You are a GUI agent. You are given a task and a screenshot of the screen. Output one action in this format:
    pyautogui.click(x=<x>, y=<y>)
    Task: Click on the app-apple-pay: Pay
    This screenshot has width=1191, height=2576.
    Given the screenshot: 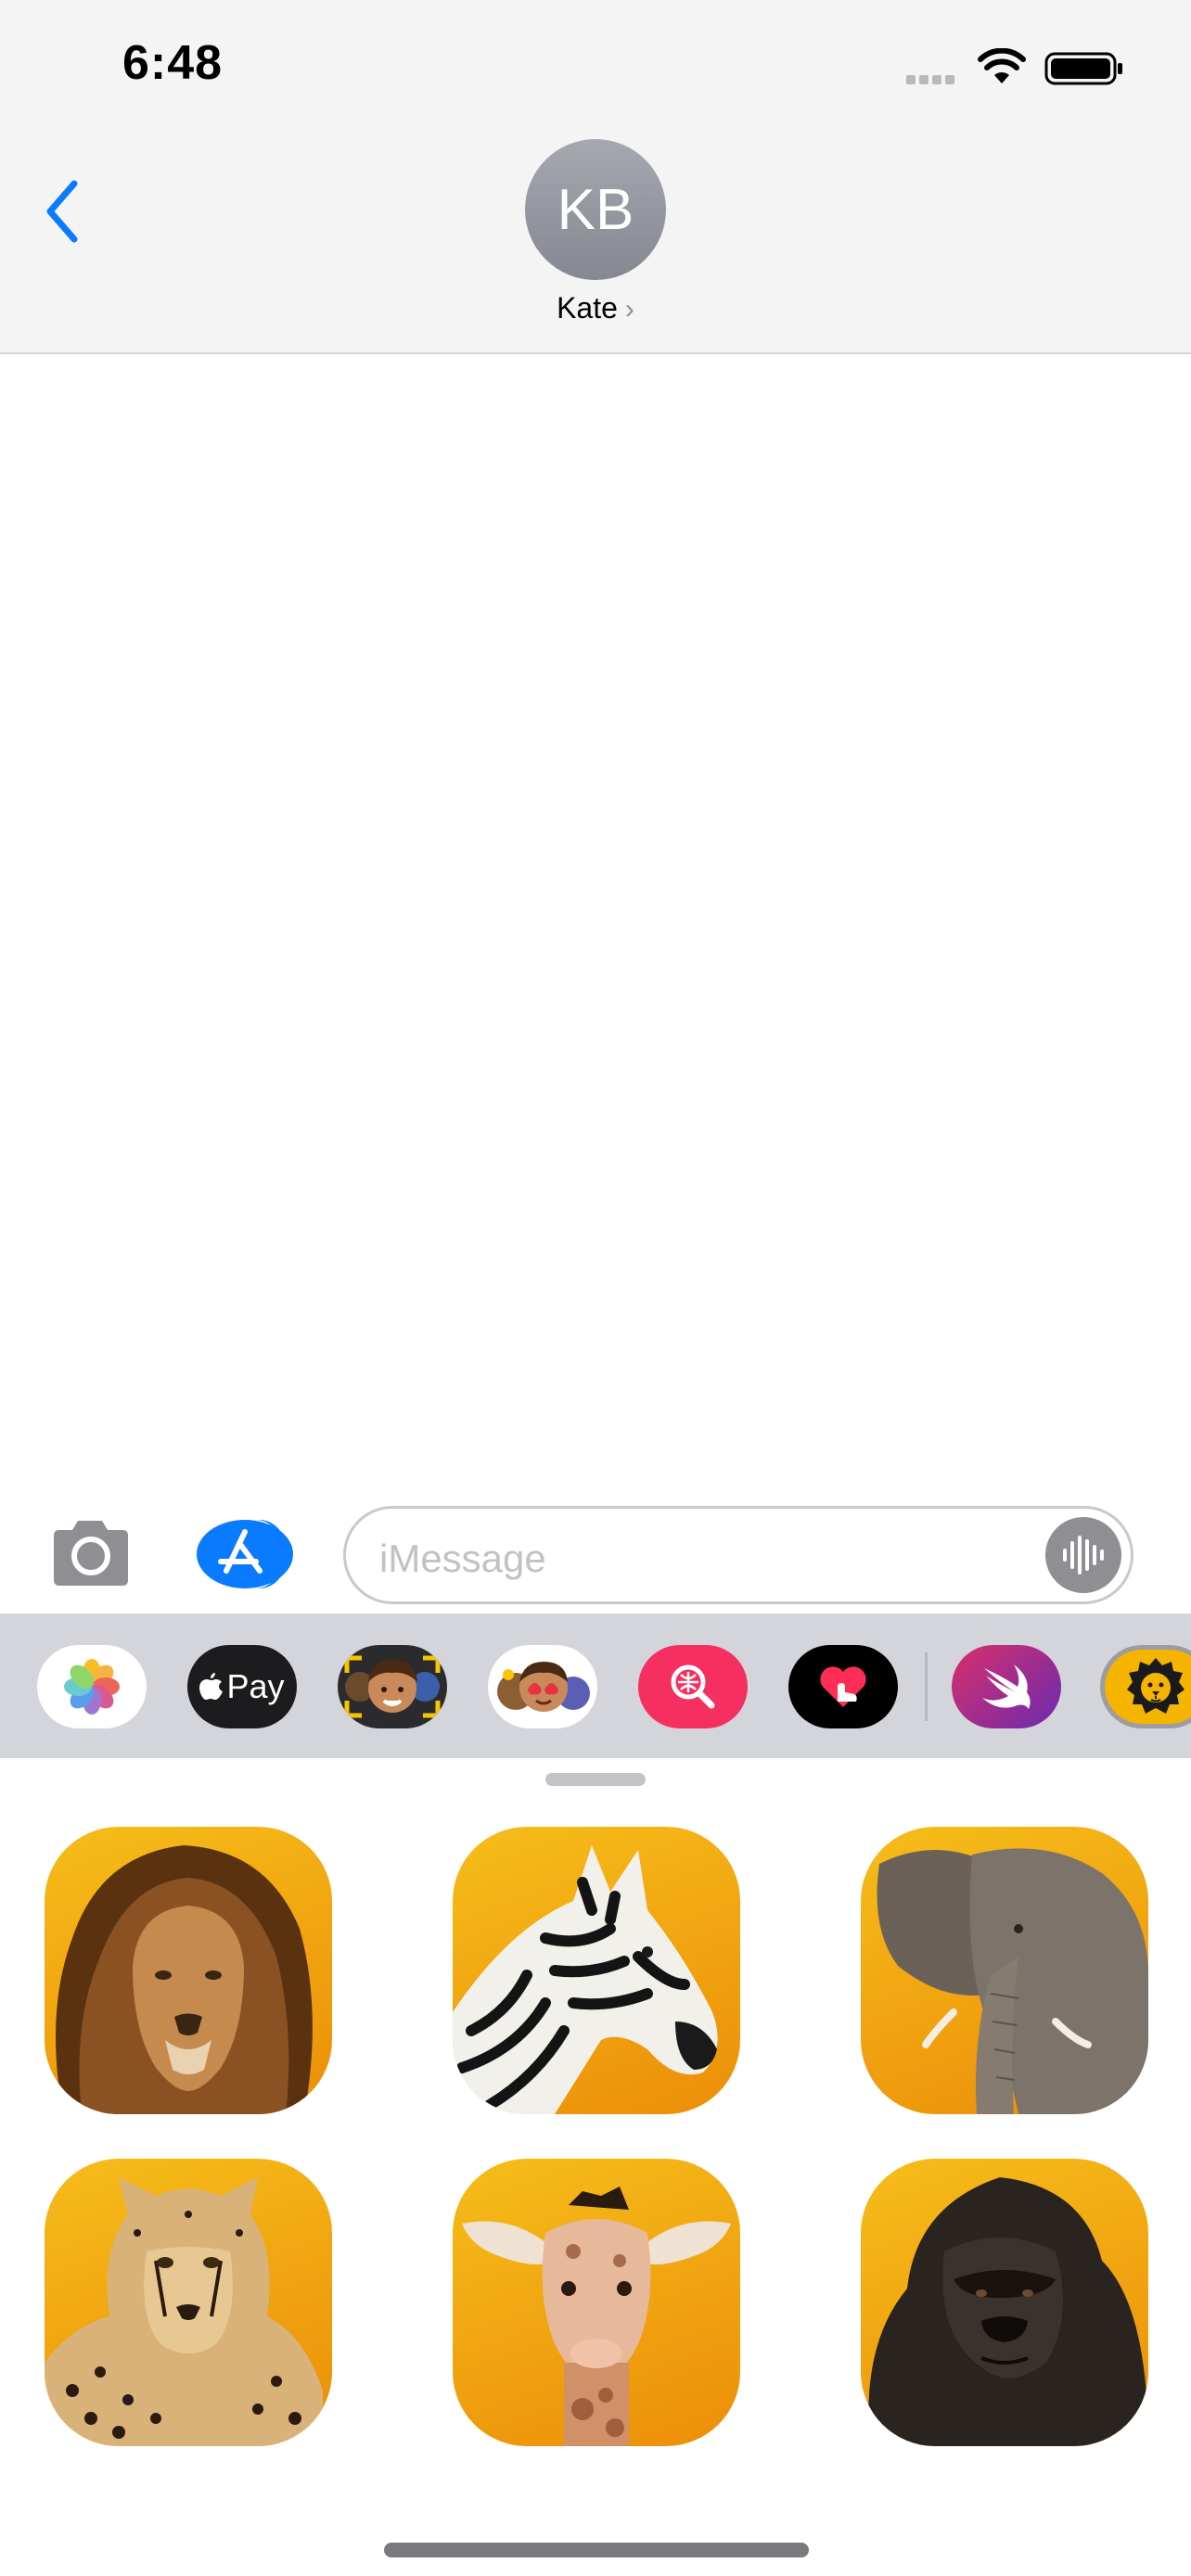 What is the action you would take?
    pyautogui.click(x=242, y=1686)
    